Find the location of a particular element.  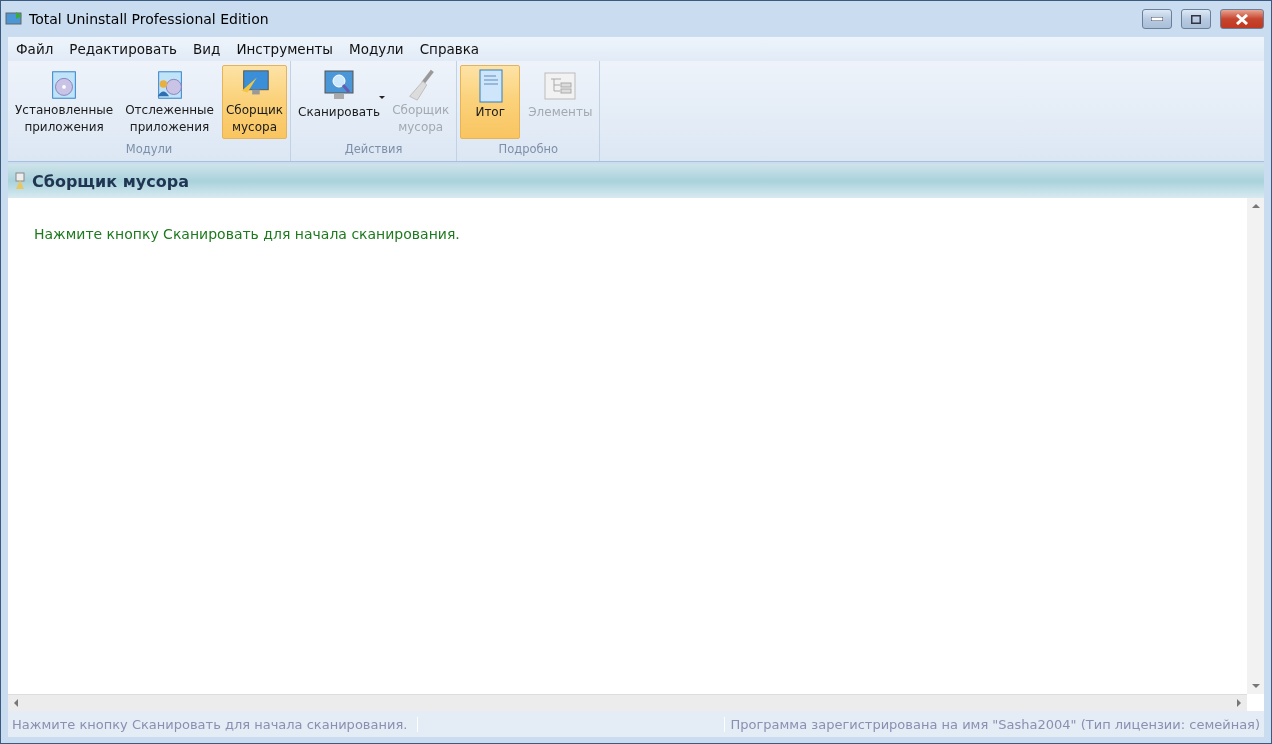

ribbon-button: Установленные приложения is located at coordinates (64, 102).